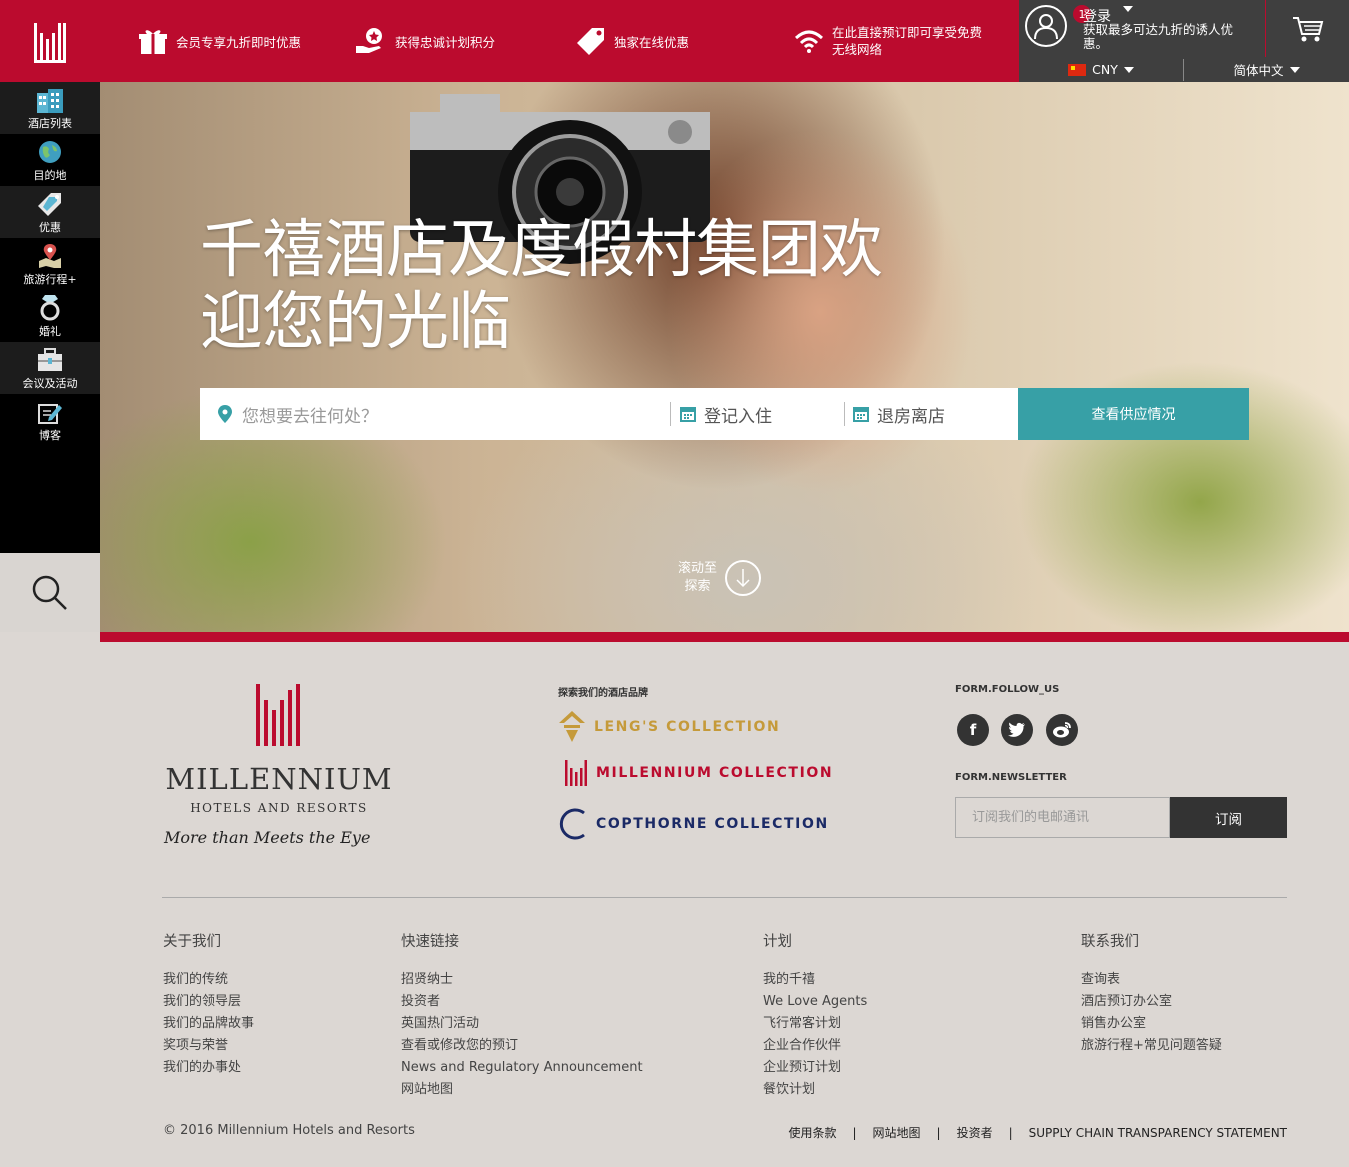  I want to click on footer-link: We Love Agents, so click(815, 1002).